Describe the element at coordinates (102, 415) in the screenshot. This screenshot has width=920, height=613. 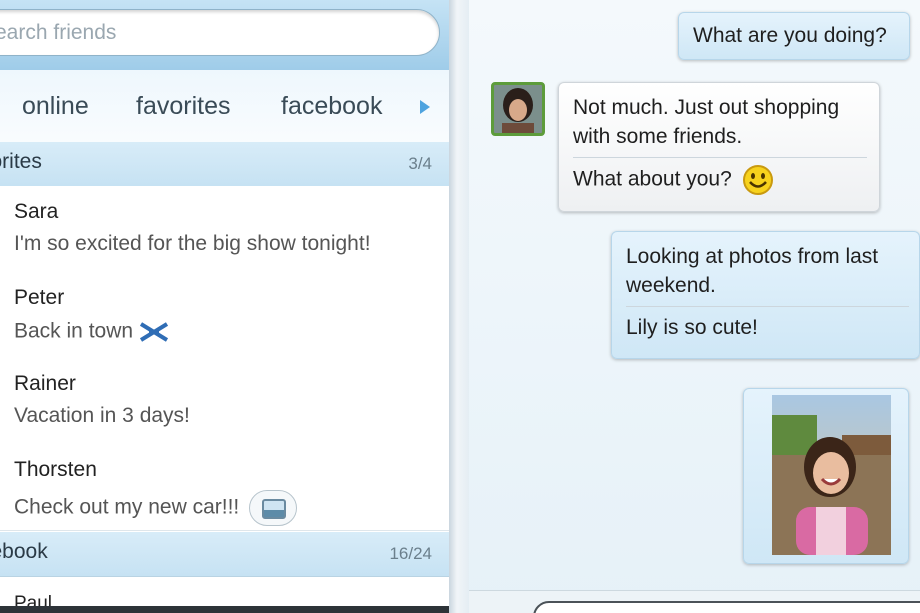
I see `friend-status: Vacation in 3 days!` at that location.